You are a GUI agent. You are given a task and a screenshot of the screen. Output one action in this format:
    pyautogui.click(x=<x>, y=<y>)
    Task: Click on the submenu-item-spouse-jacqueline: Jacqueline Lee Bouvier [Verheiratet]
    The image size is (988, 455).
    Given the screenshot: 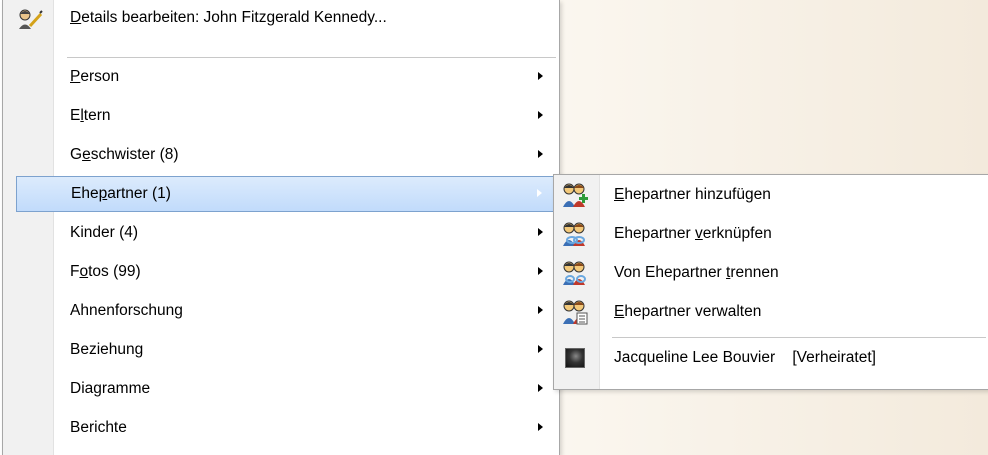 What is the action you would take?
    pyautogui.click(x=771, y=358)
    